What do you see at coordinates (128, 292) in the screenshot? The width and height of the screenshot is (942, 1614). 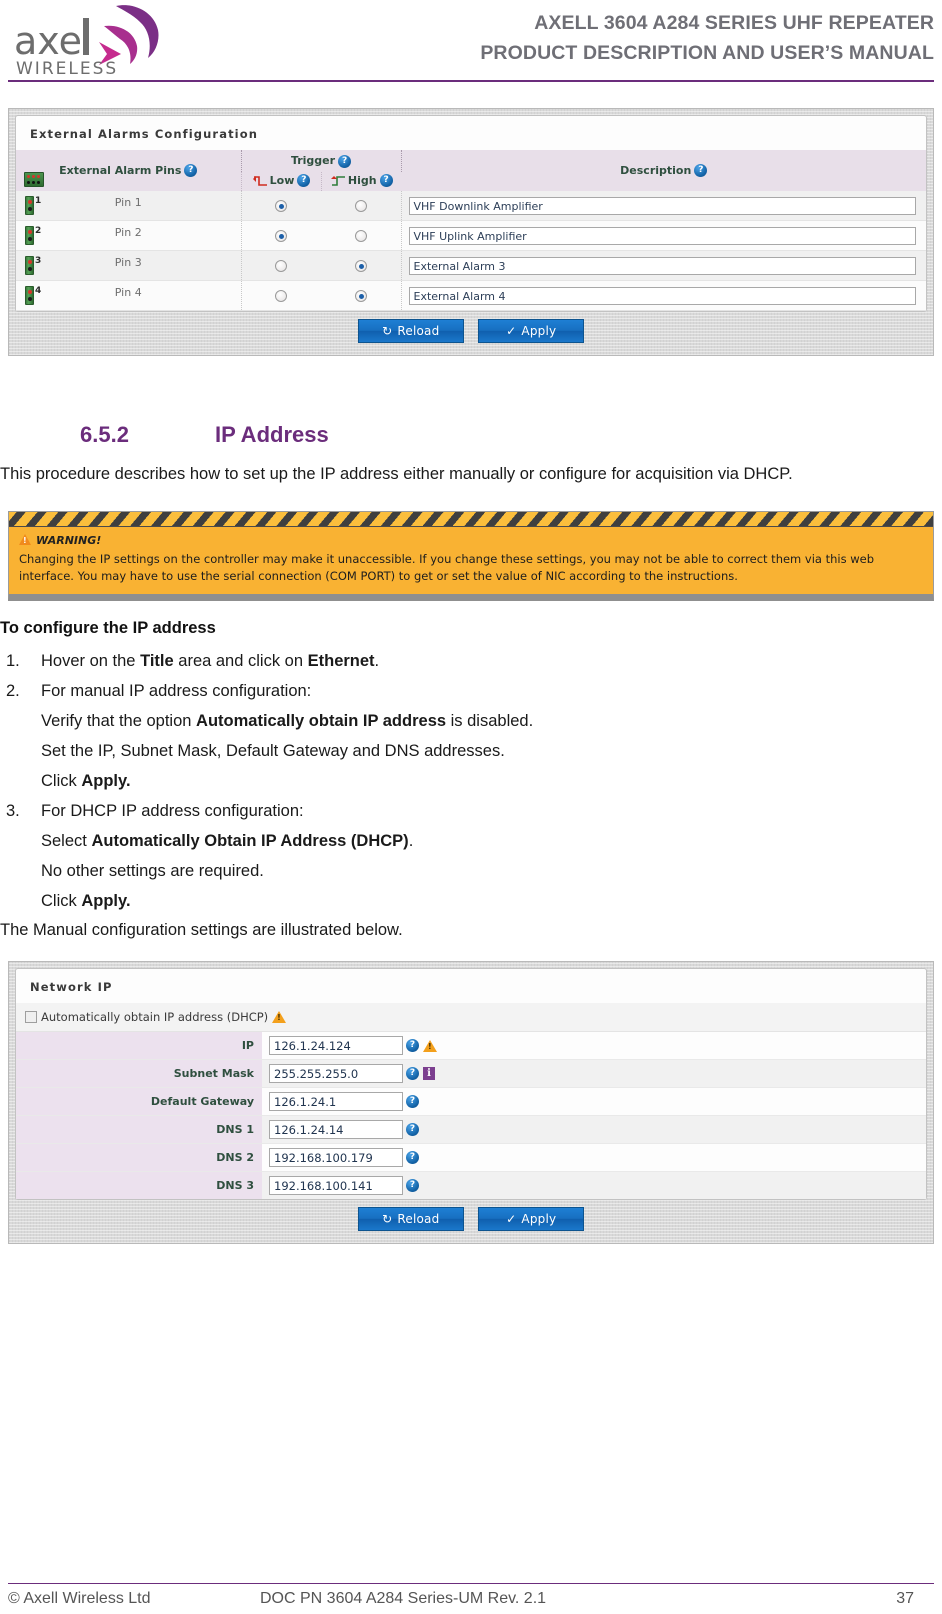 I see `pin-label: Pin 4` at bounding box center [128, 292].